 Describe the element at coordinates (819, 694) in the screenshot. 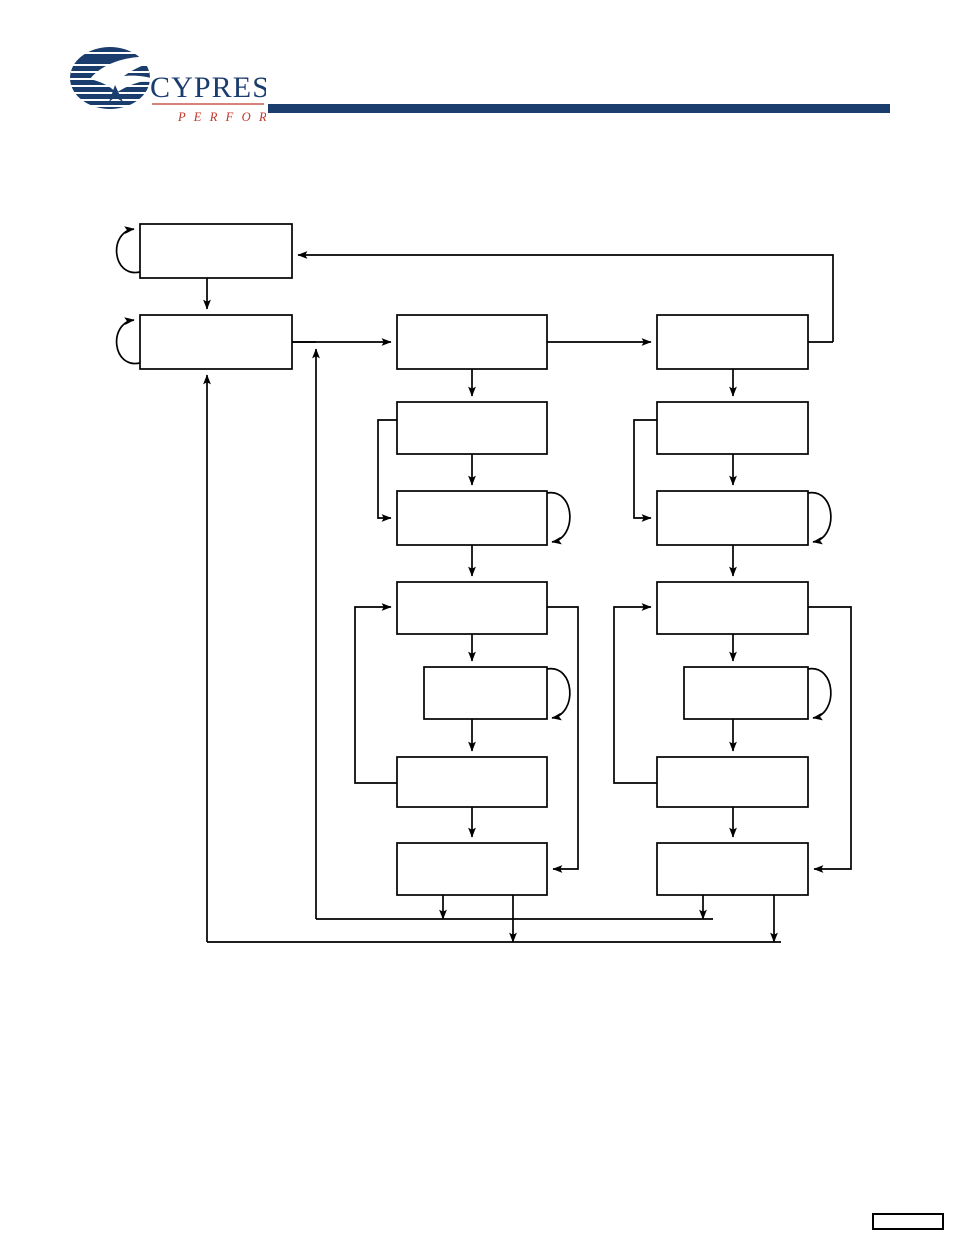

I see `self-loop-r5` at that location.